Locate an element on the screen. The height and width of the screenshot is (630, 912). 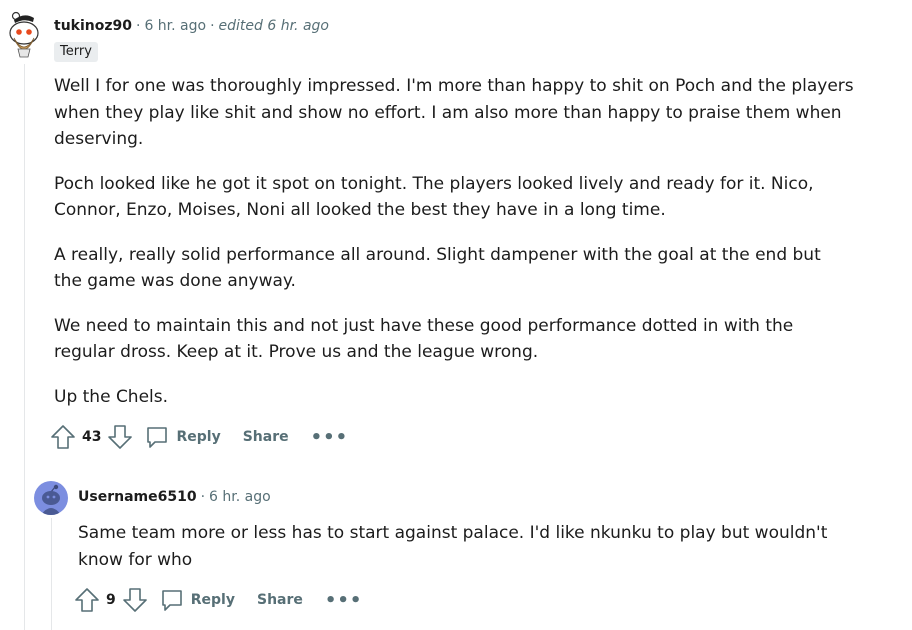
comment-meta: Username6510 · 6 hr. ago is located at coordinates (174, 497).